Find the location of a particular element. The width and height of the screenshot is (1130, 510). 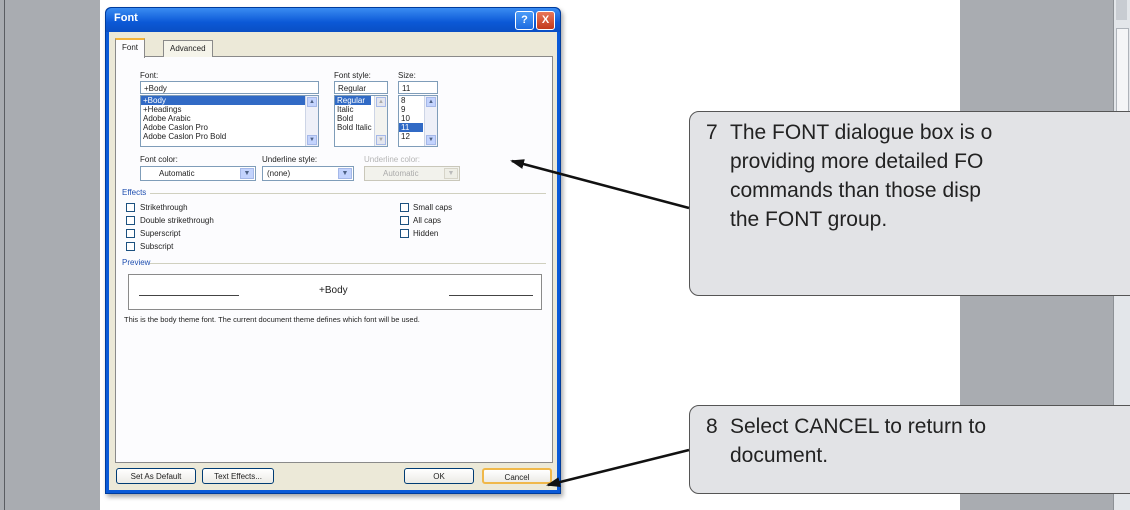

callout-arrows is located at coordinates (600, 323).